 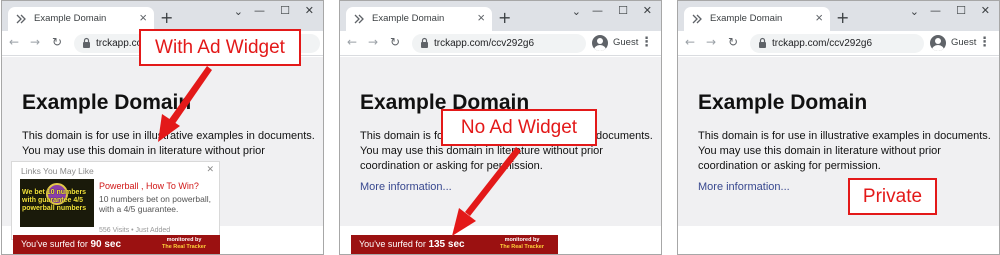 I want to click on widget-title: Links You May Like, so click(x=57, y=171).